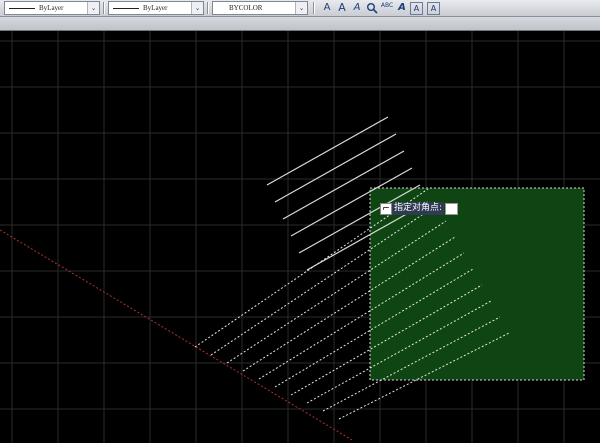 The image size is (600, 443). I want to click on edit-text-button: A, so click(357, 8).